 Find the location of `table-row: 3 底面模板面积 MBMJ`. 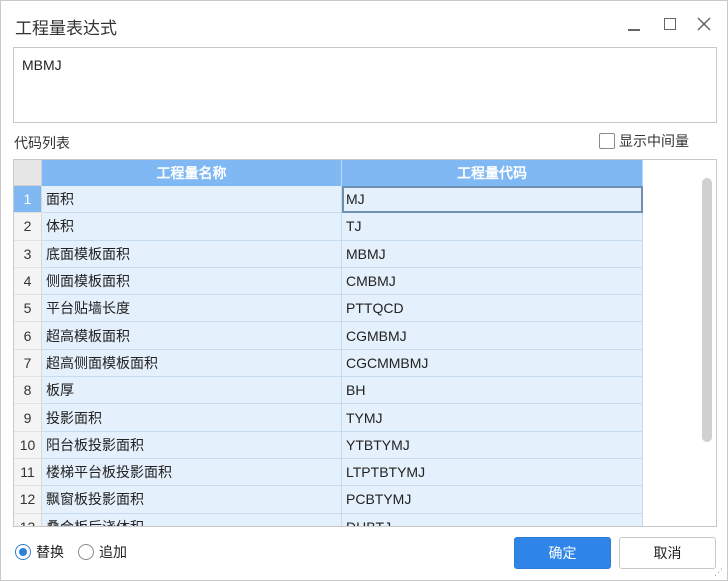

table-row: 3 底面模板面积 MBMJ is located at coordinates (329, 254).